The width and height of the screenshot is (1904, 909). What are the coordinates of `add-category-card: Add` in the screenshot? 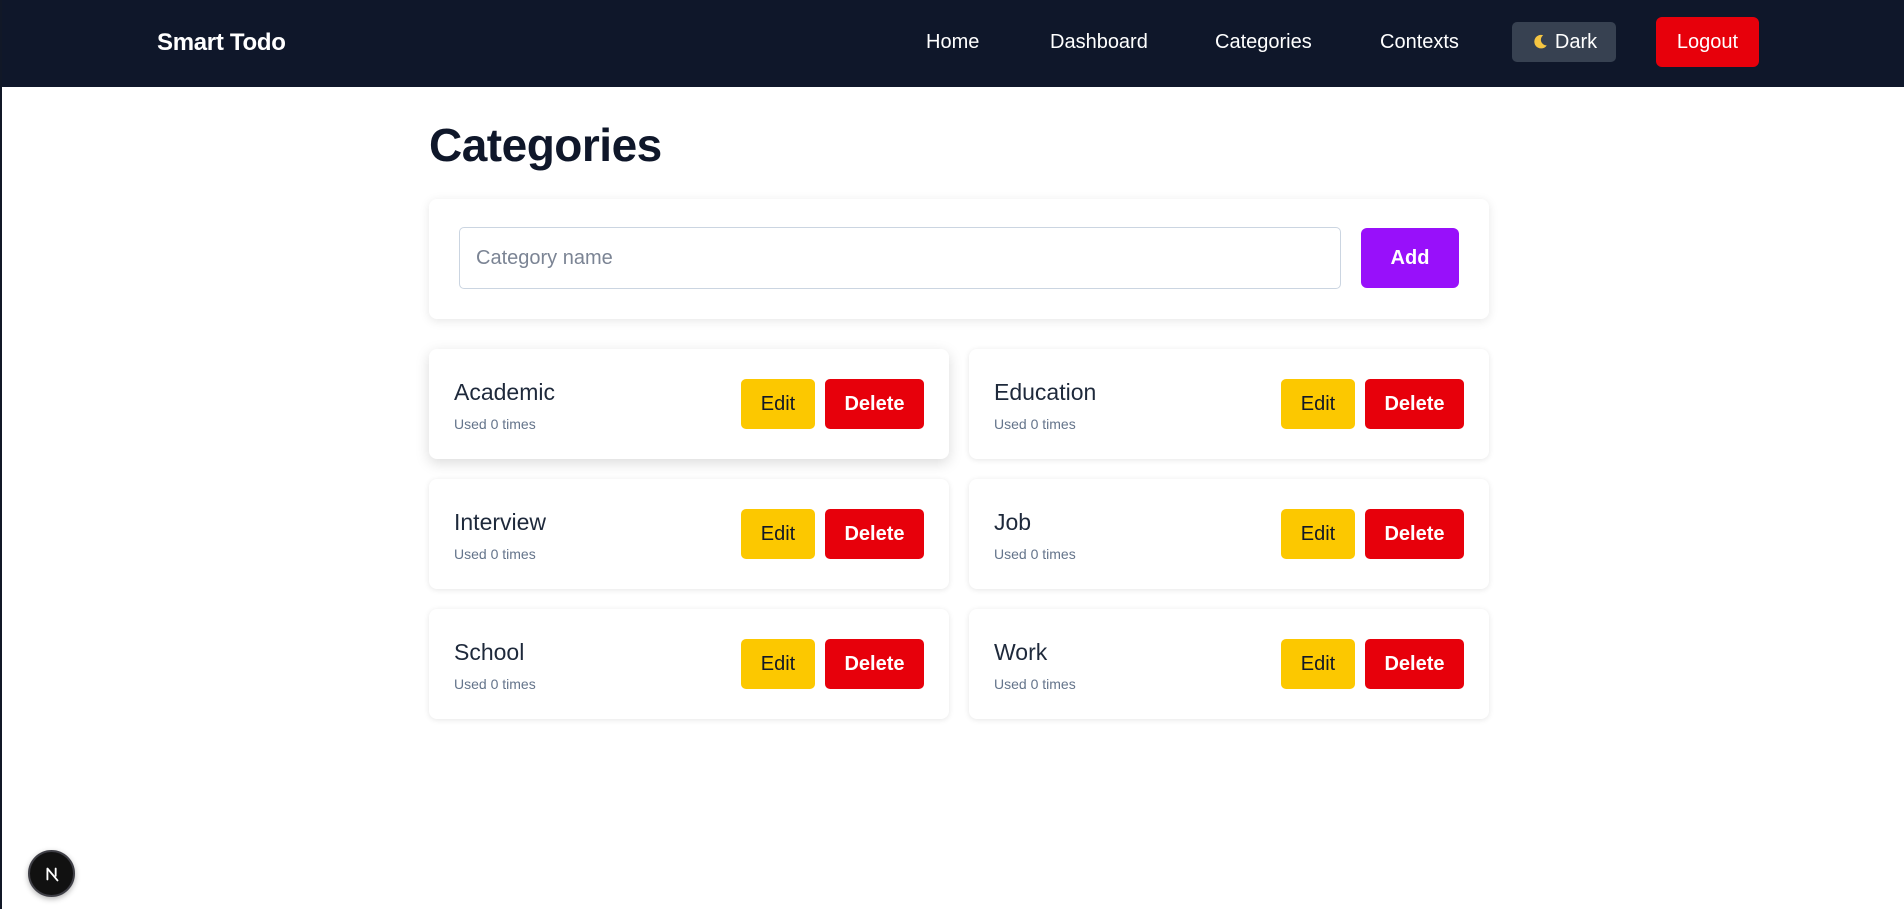 It's located at (959, 259).